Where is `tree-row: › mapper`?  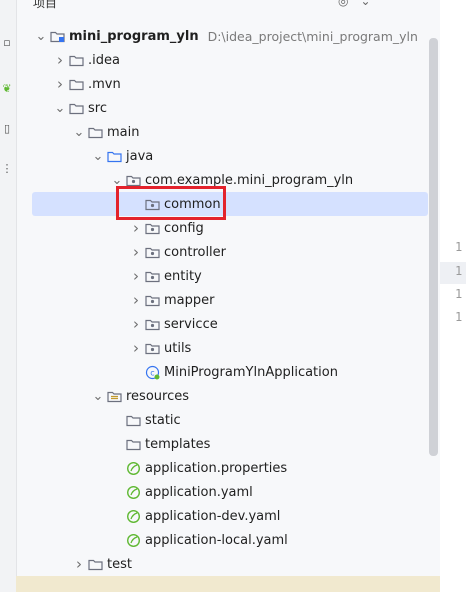 tree-row: › mapper is located at coordinates (228, 300).